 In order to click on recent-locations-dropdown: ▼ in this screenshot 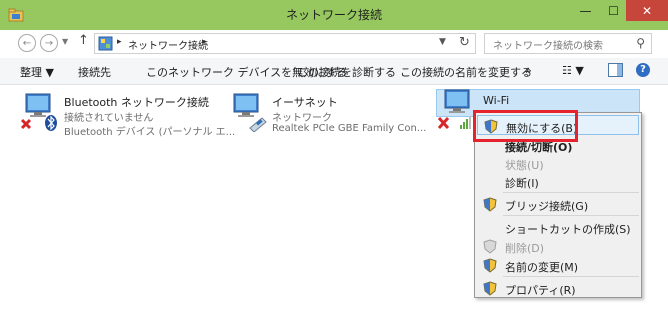, I will do `click(65, 41)`.